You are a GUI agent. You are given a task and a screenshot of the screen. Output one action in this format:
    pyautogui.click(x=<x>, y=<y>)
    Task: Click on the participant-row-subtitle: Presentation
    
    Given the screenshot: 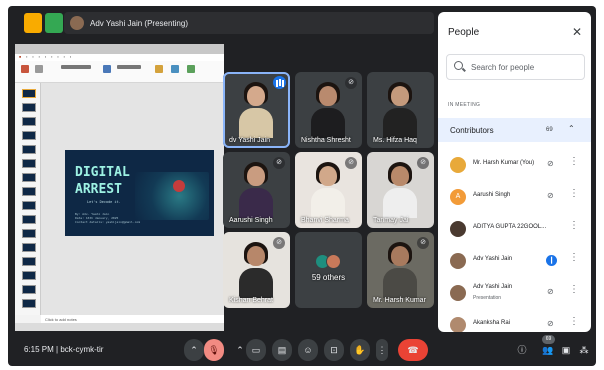 What is the action you would take?
    pyautogui.click(x=487, y=298)
    